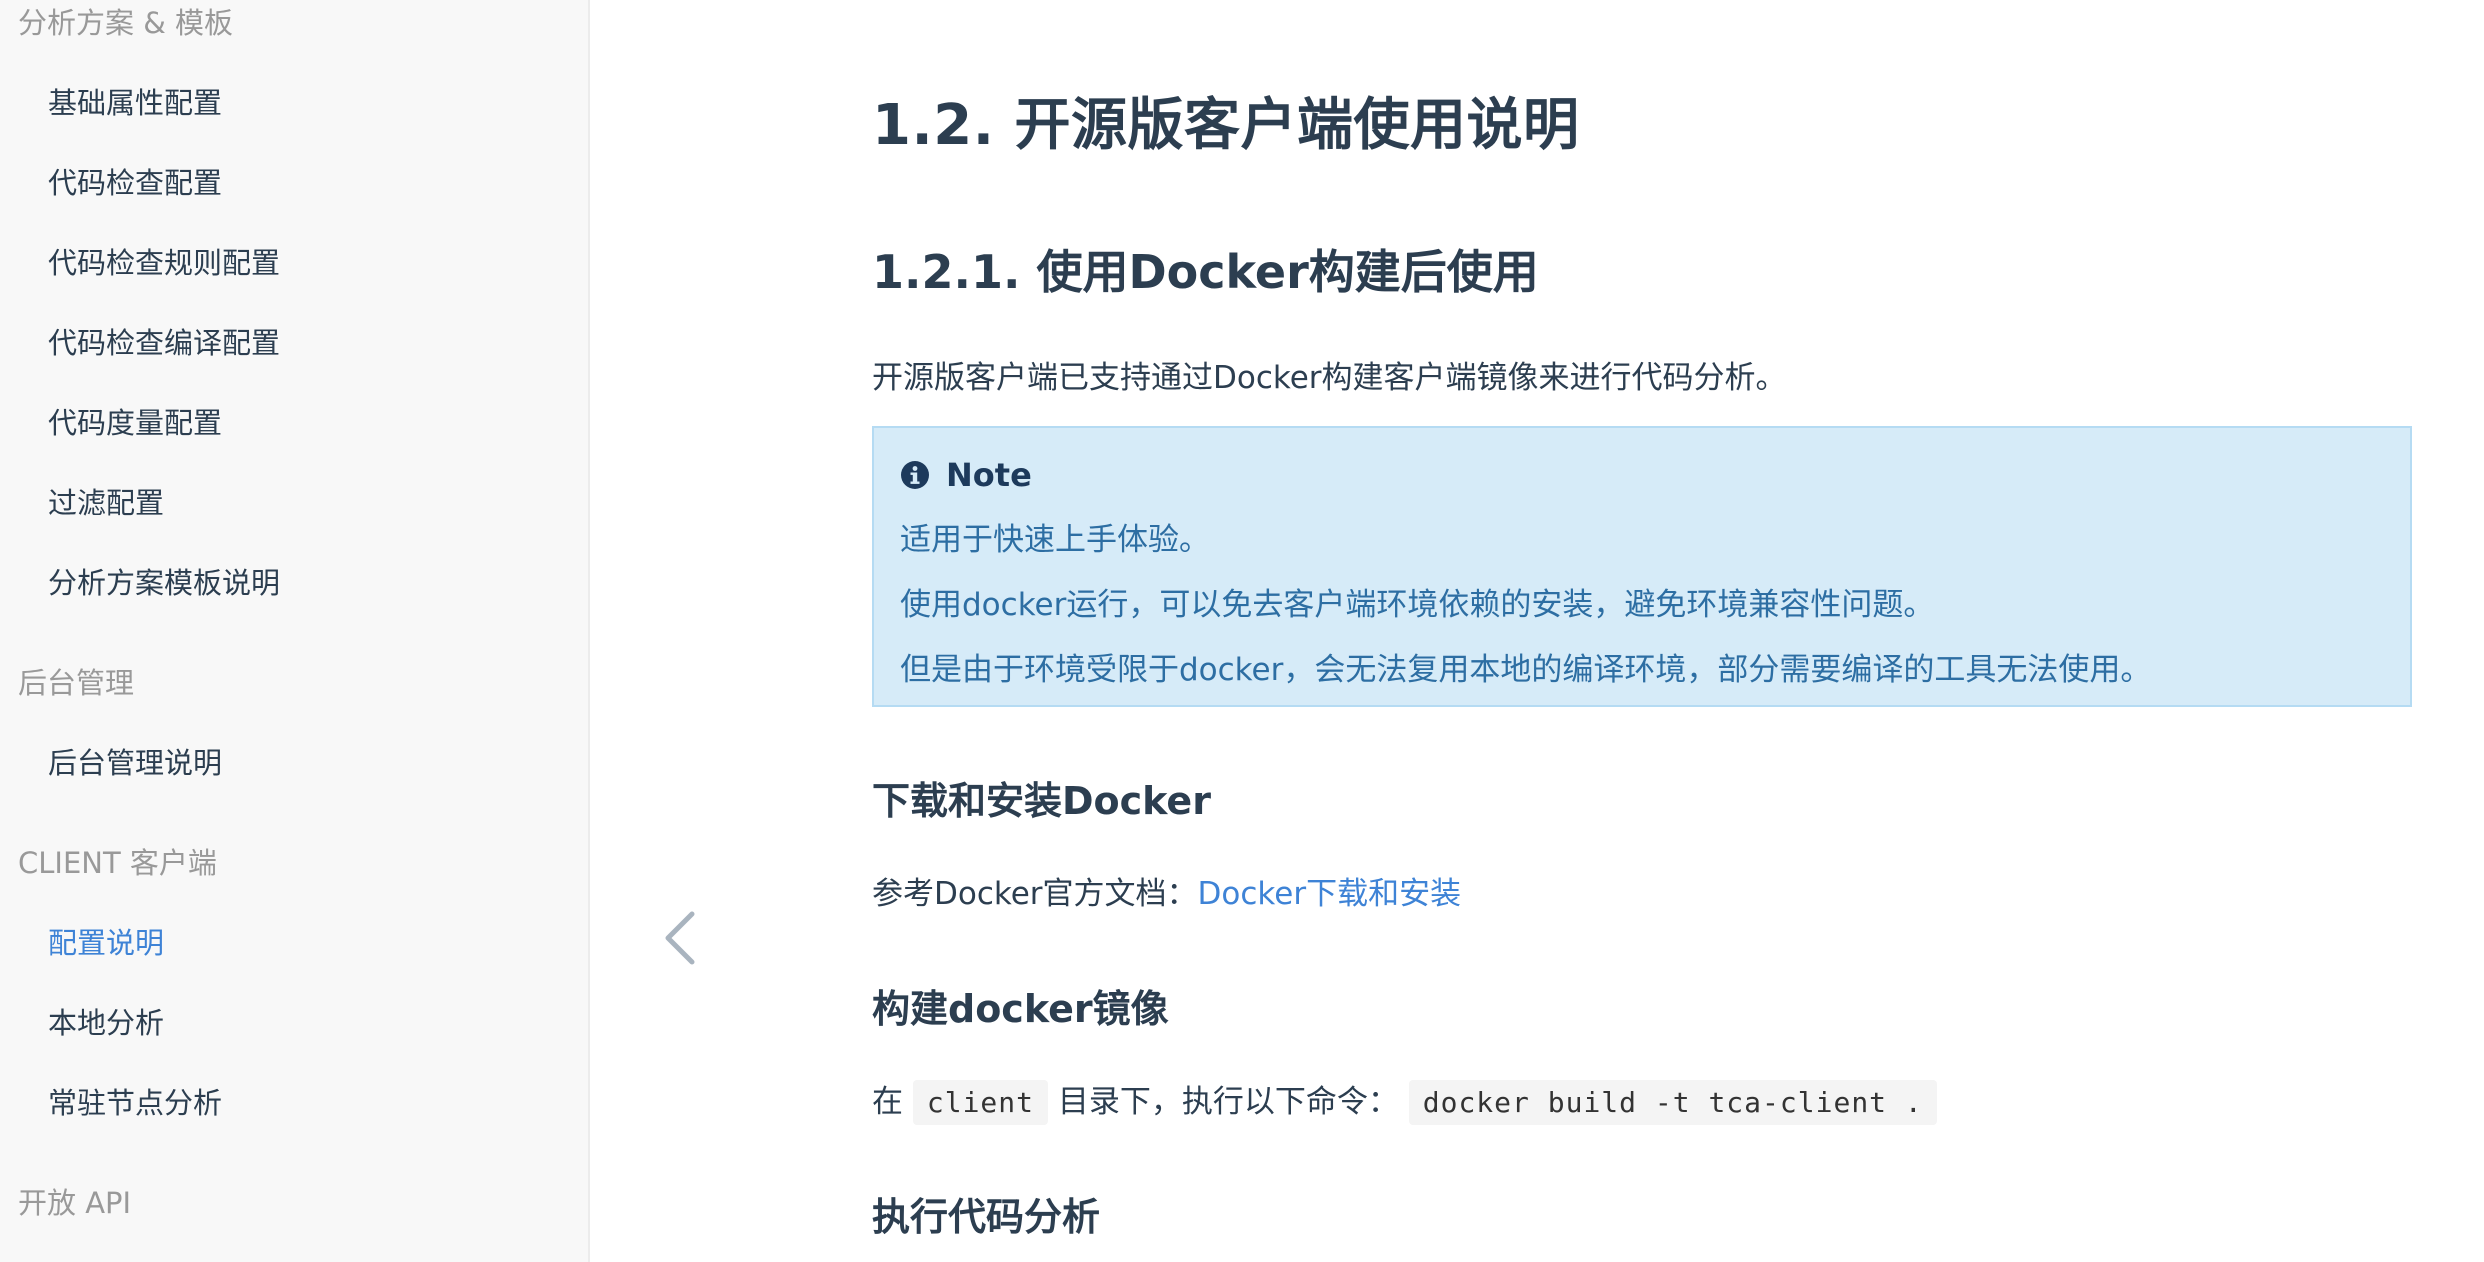  Describe the element at coordinates (135, 421) in the screenshot. I see `sidebar-item-code-metrics: 代码度量配置` at that location.